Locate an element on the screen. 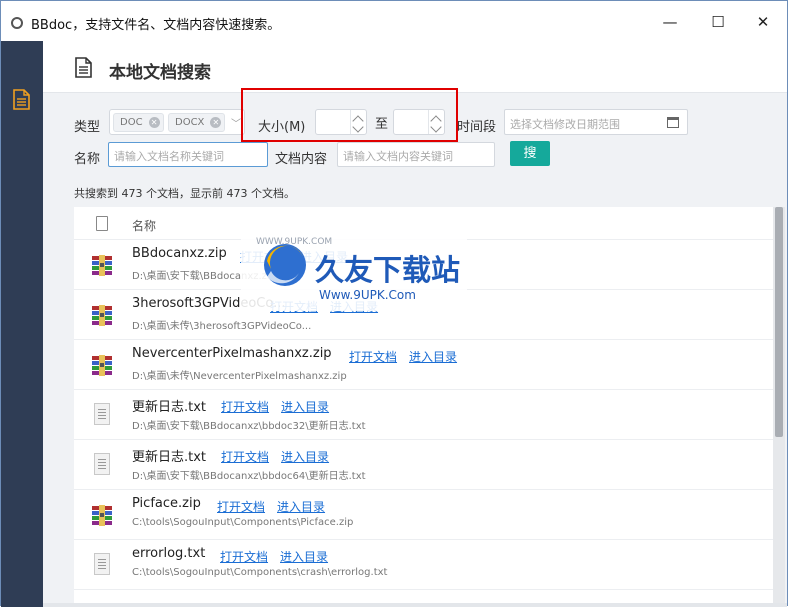  type-tag-docx: DOCX ✕ is located at coordinates (197, 122).